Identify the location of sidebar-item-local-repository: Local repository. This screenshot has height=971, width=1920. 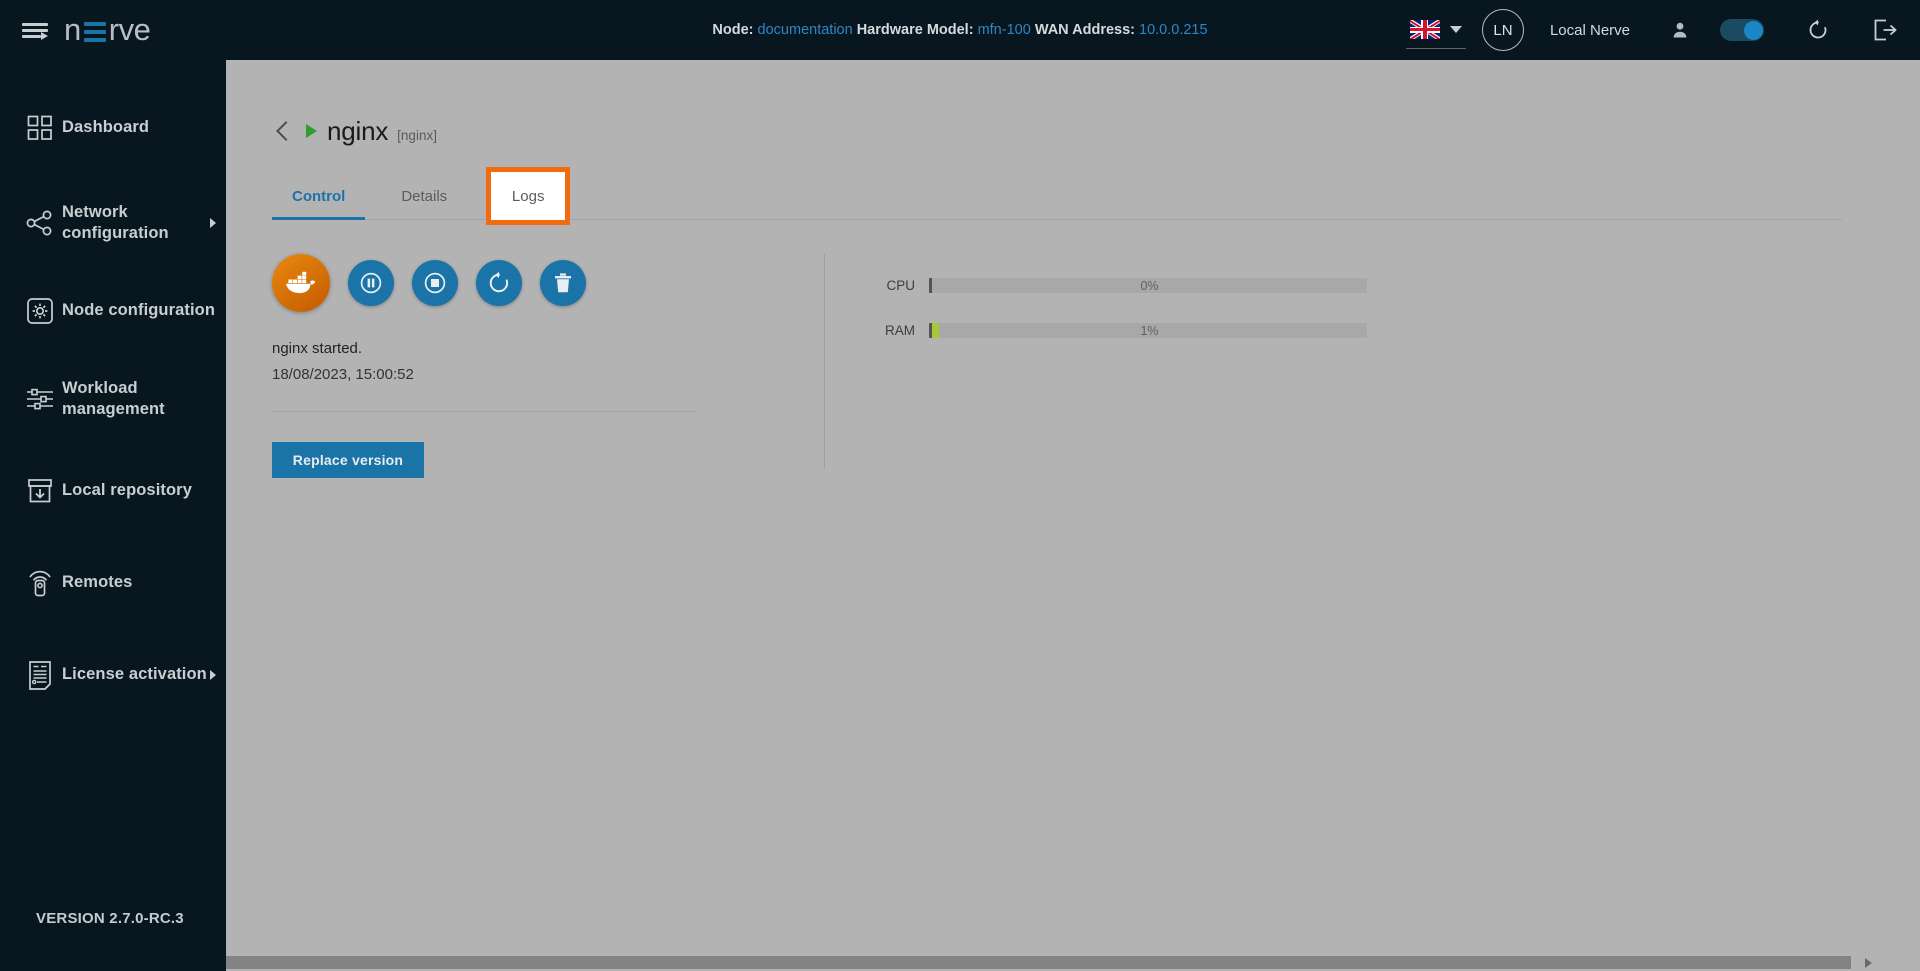
(113, 491).